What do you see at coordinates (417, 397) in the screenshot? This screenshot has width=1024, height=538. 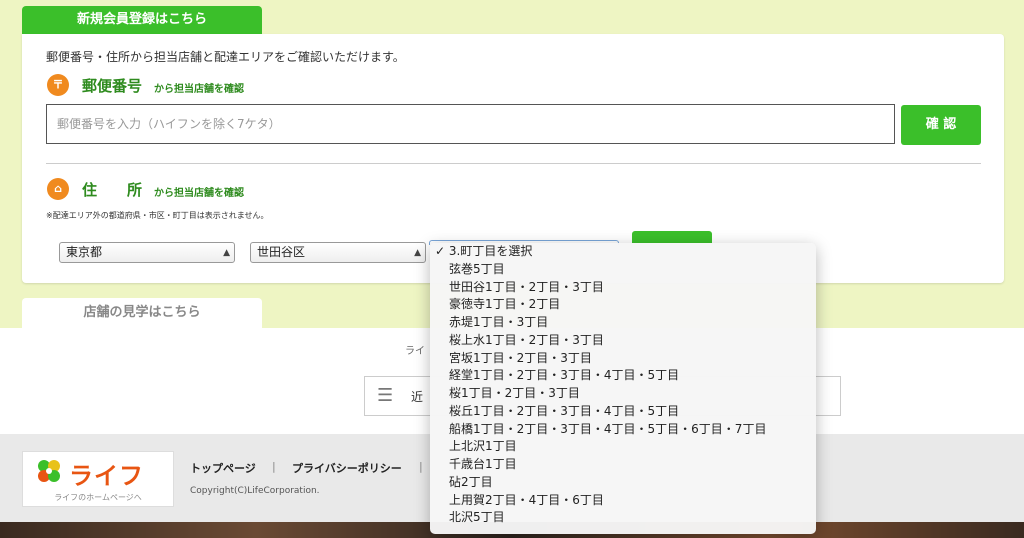 I see `nearby-store-search-label: 近` at bounding box center [417, 397].